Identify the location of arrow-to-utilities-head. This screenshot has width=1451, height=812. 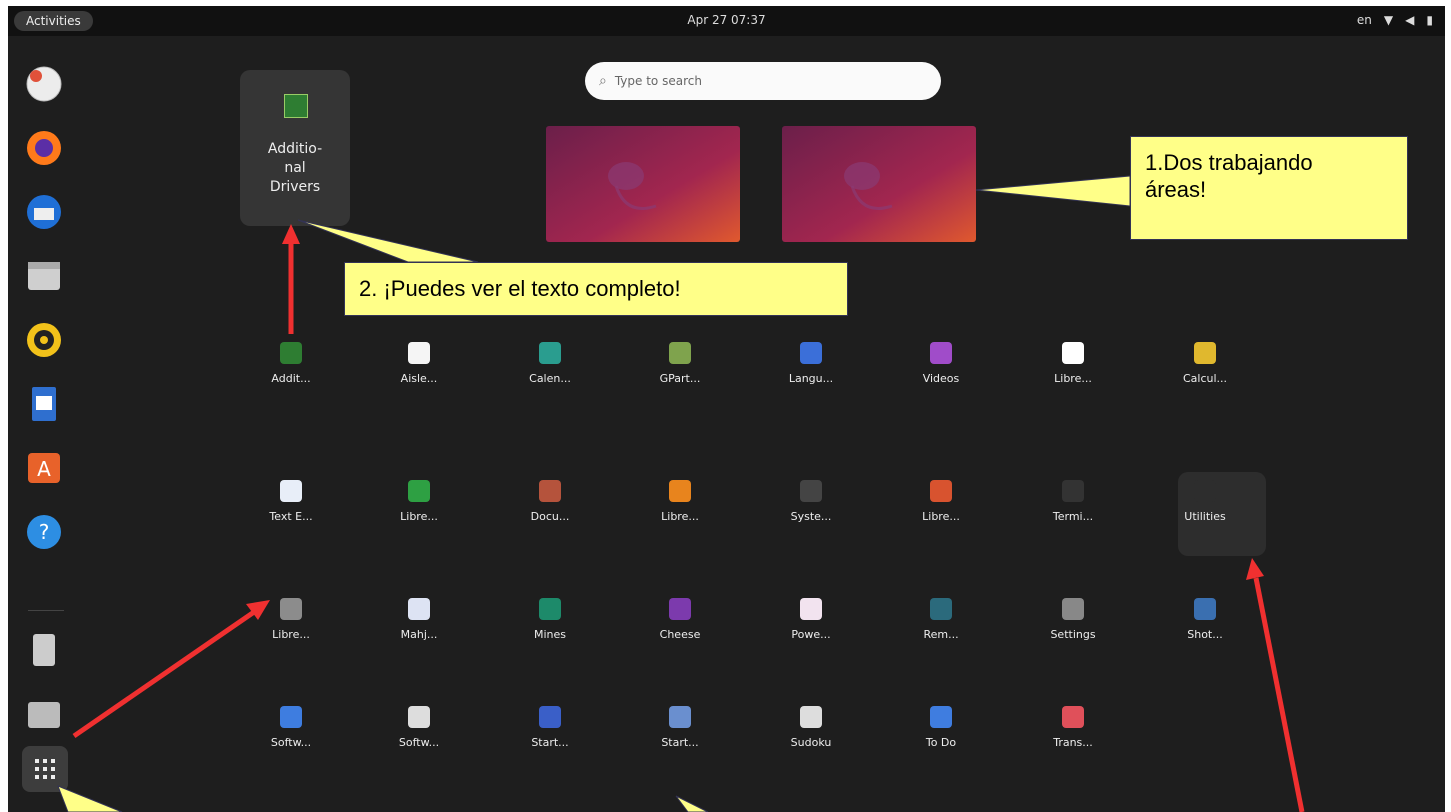
(1255, 569).